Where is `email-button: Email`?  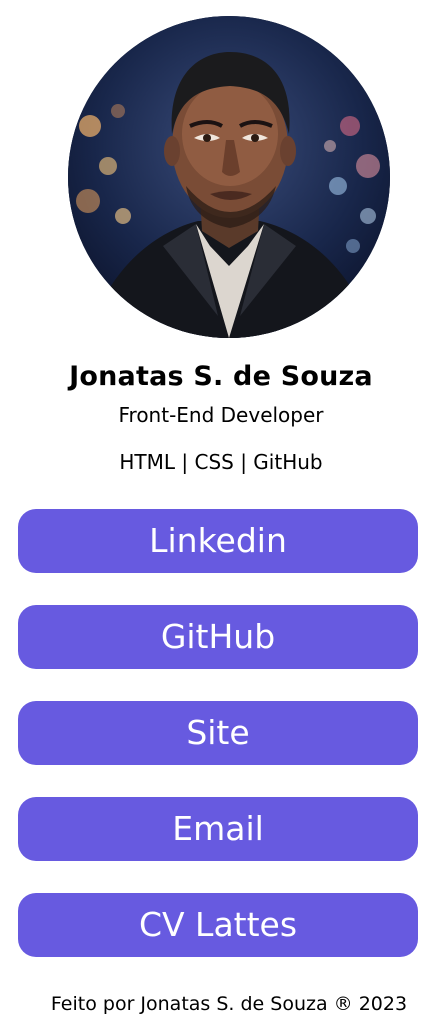
email-button: Email is located at coordinates (218, 829).